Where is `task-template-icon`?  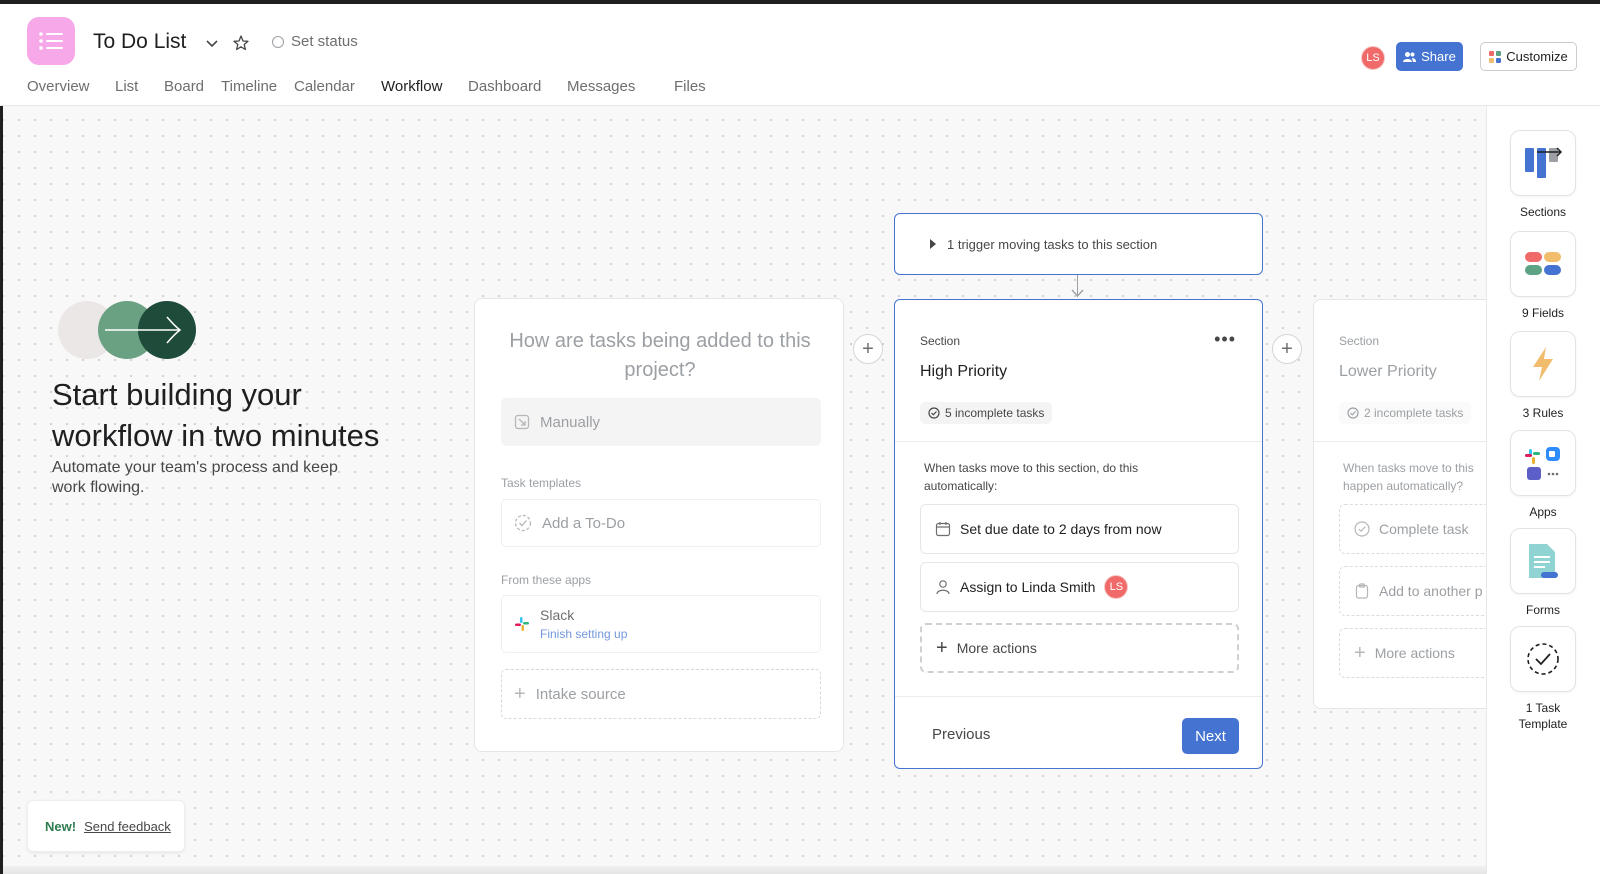
task-template-icon is located at coordinates (1543, 659).